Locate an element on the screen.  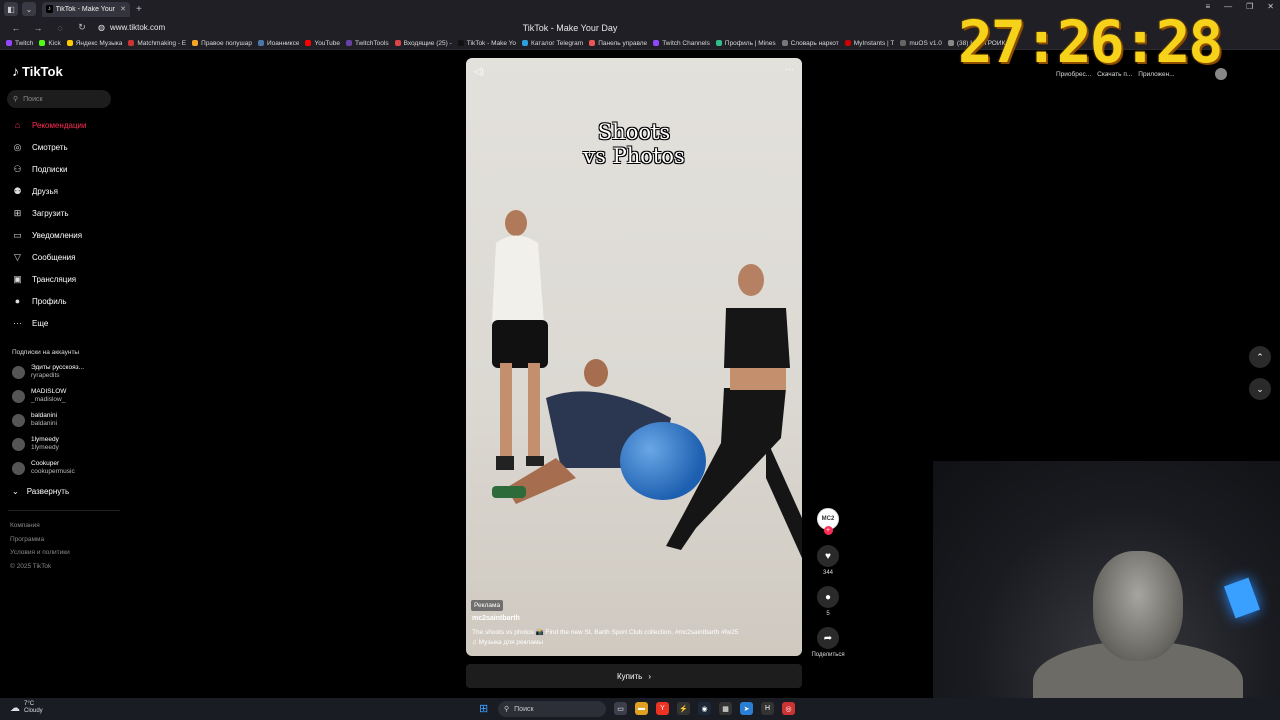
bookmark-label: Яндекс Музыка is located at coordinates (99, 43).